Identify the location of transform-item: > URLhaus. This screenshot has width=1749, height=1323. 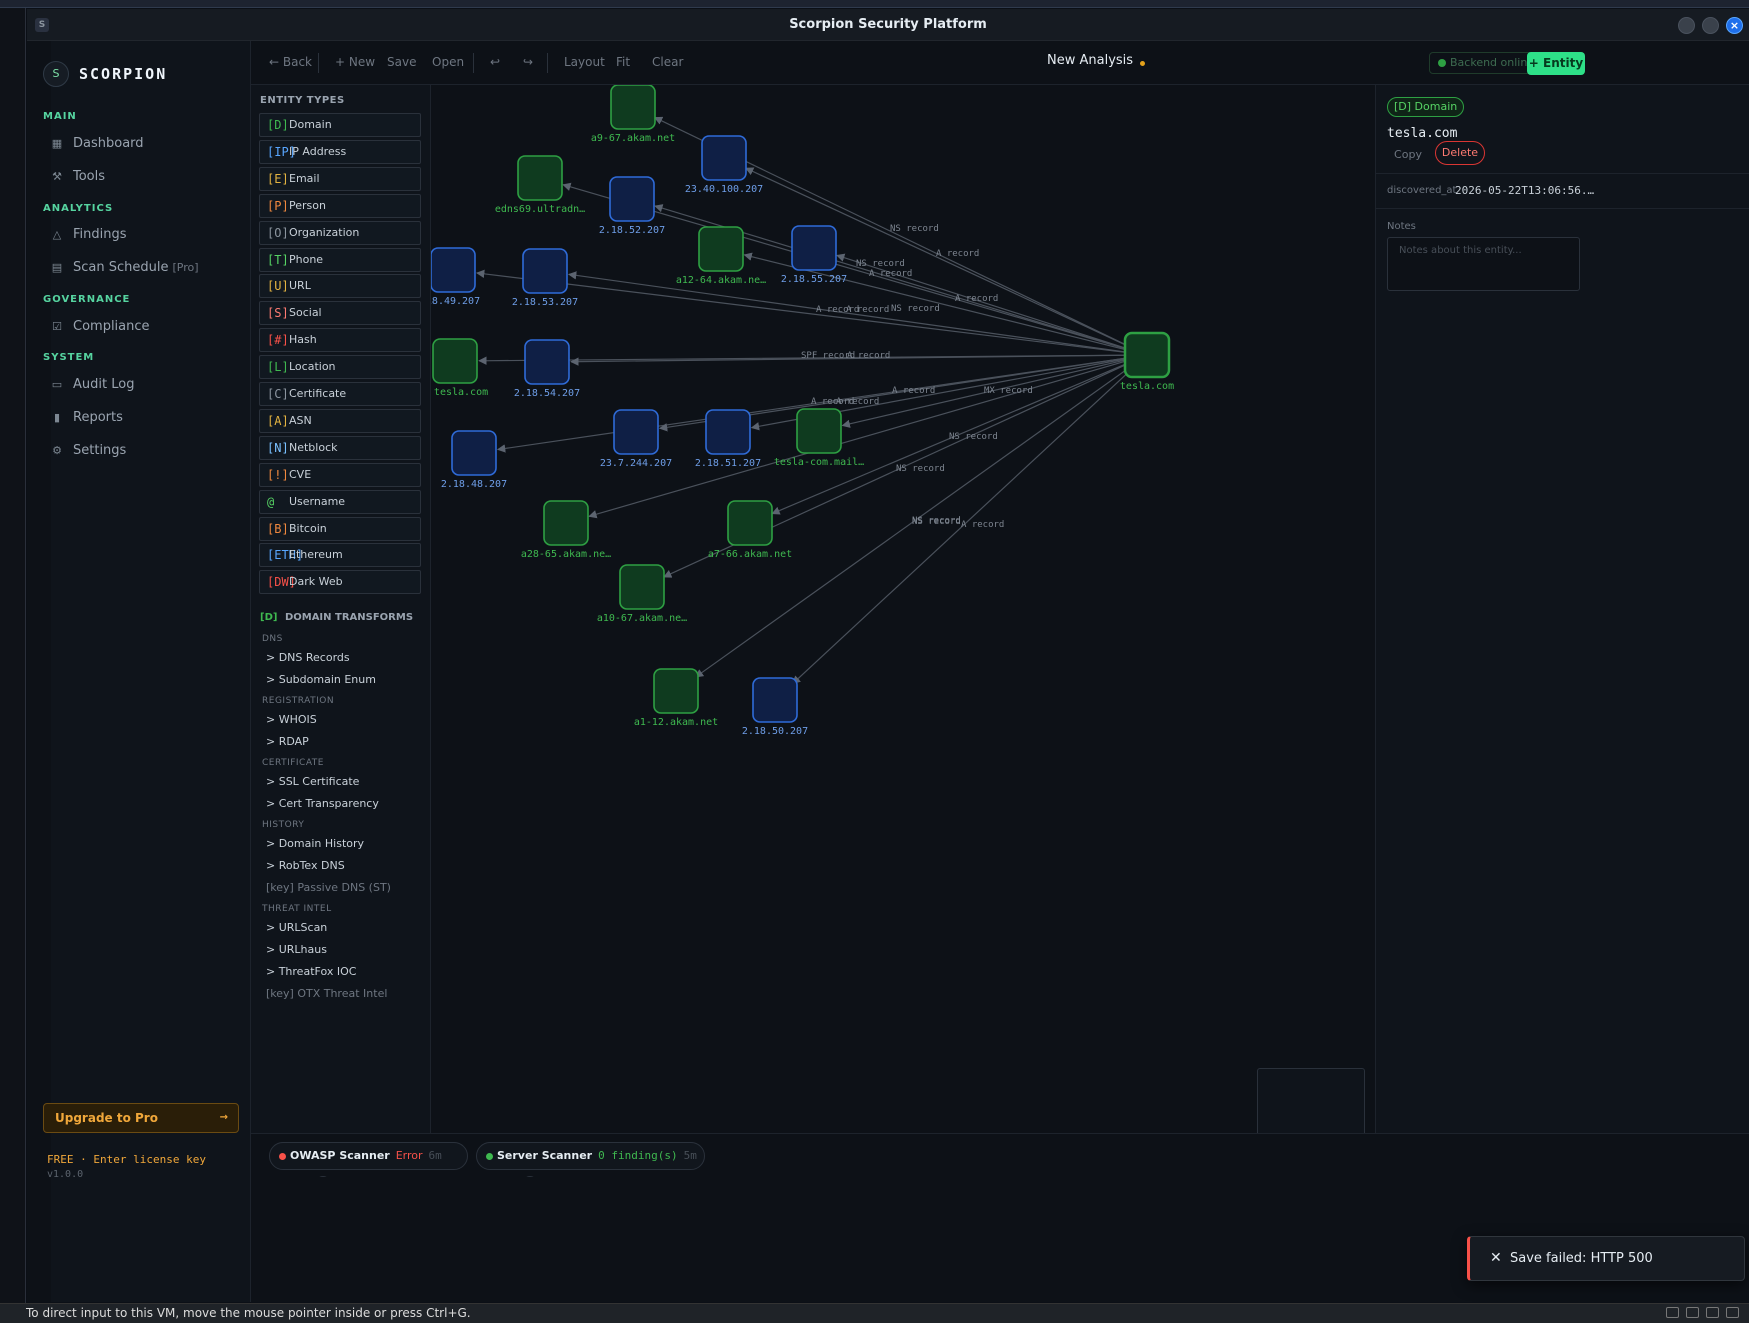
(296, 949).